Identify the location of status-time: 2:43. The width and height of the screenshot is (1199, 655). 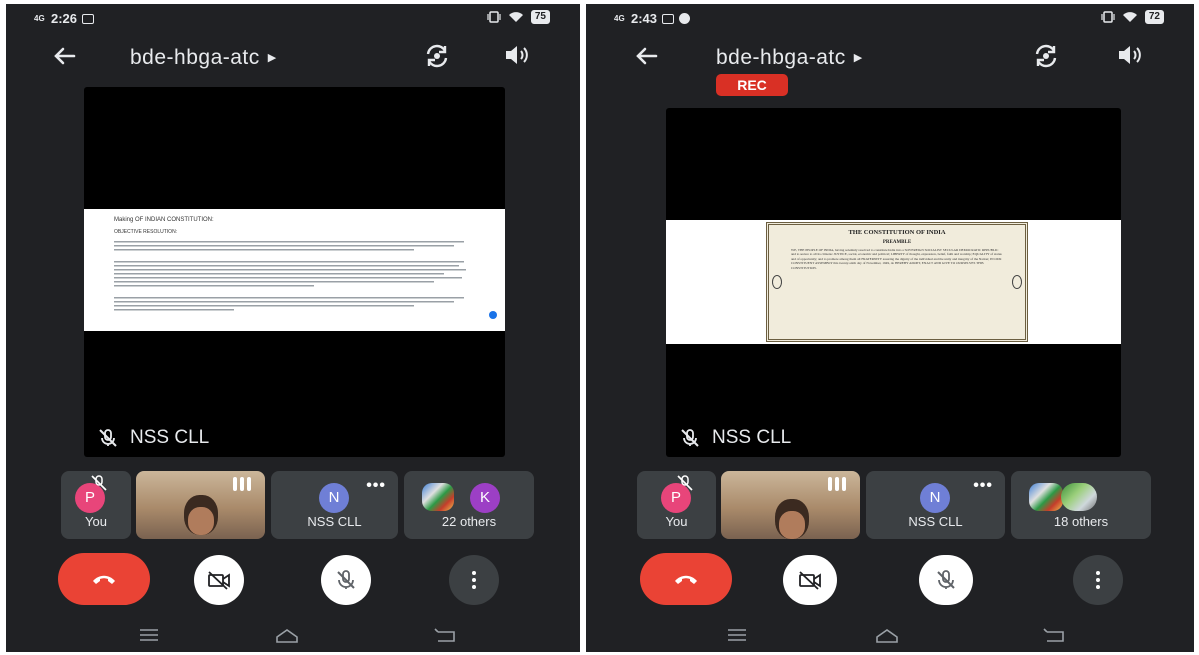
(644, 18).